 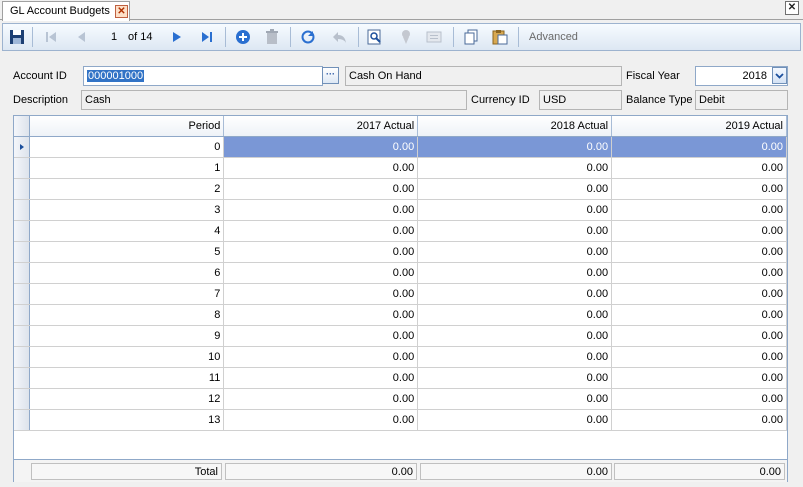 I want to click on tab-close-icon: ✕, so click(x=121, y=11).